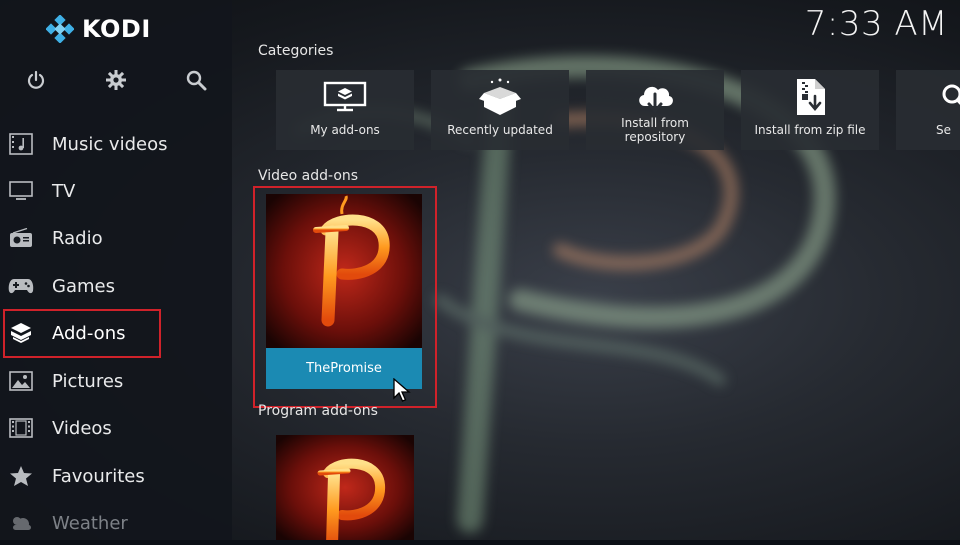 The image size is (960, 545). I want to click on cloud-download-icon, so click(655, 97).